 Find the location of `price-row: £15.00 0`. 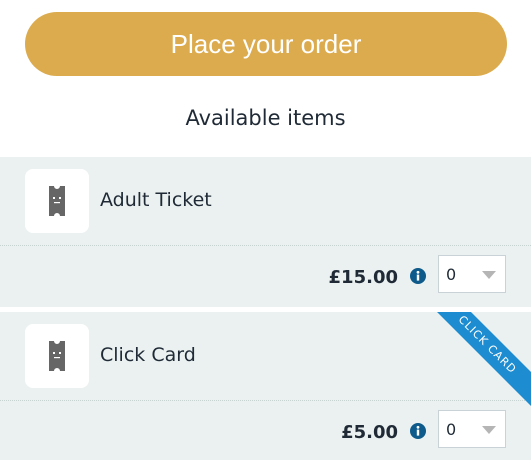

price-row: £15.00 0 is located at coordinates (265, 276).